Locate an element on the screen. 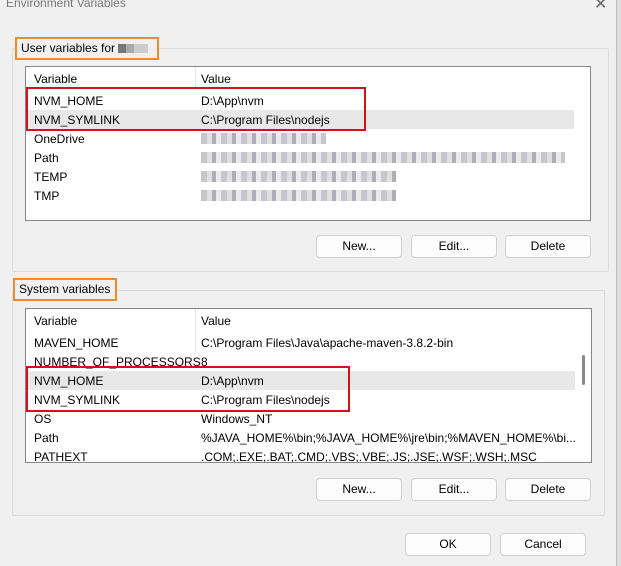  user-variables-label: User variables for is located at coordinates (87, 48).